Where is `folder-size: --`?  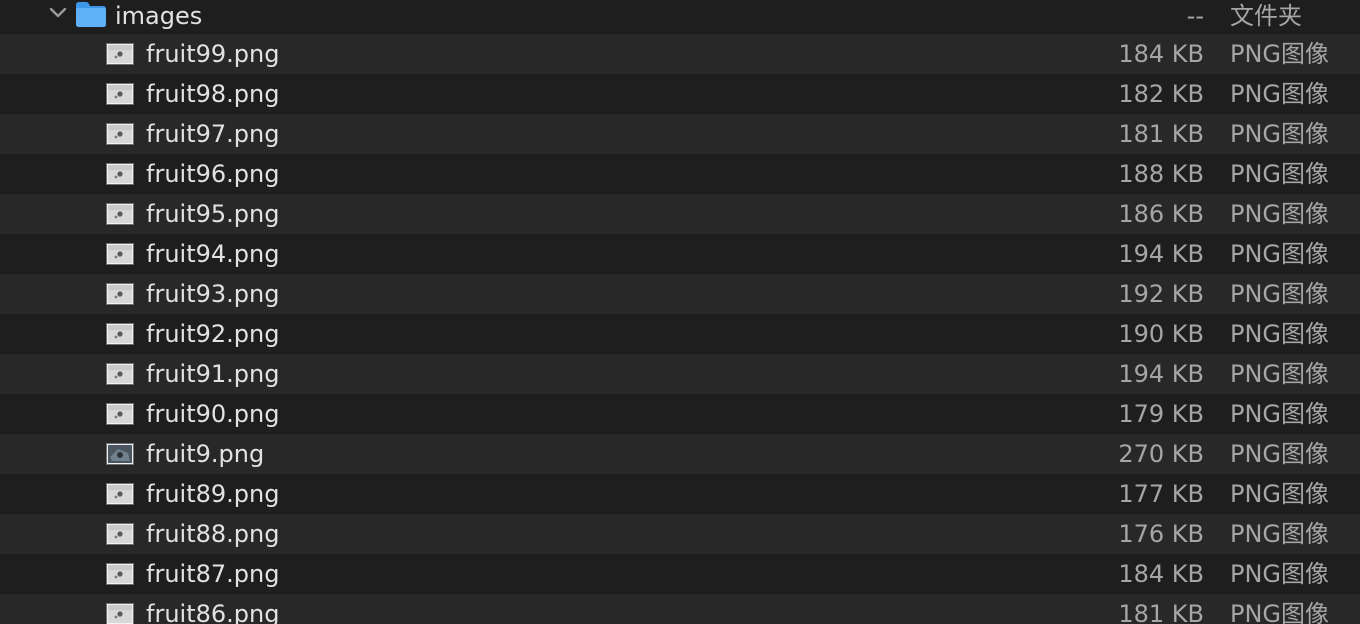 folder-size: -- is located at coordinates (1195, 16).